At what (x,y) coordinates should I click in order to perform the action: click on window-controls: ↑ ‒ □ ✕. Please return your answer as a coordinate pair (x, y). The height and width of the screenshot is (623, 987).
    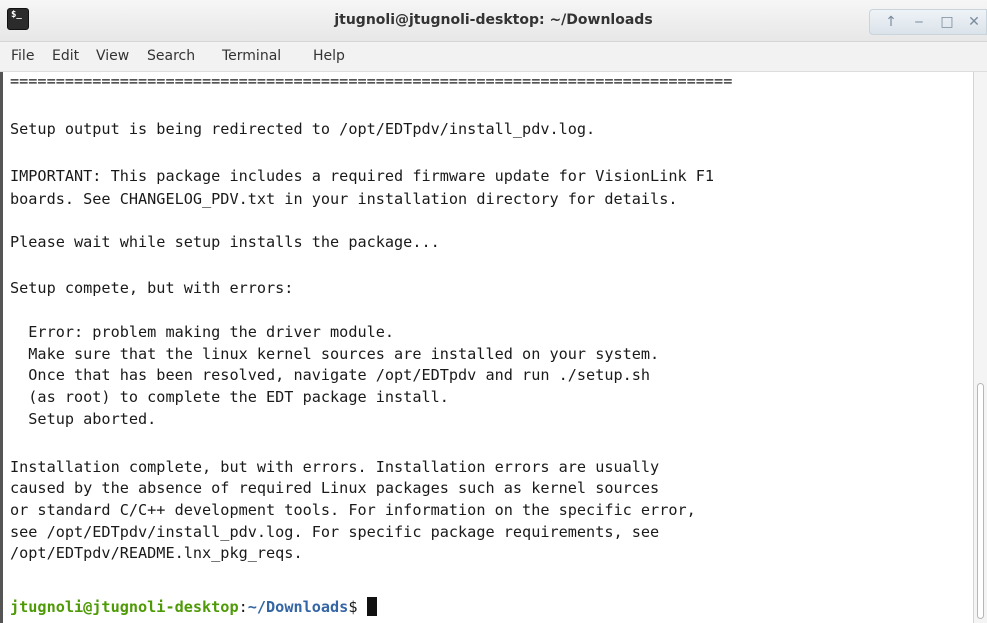
    Looking at the image, I should click on (928, 22).